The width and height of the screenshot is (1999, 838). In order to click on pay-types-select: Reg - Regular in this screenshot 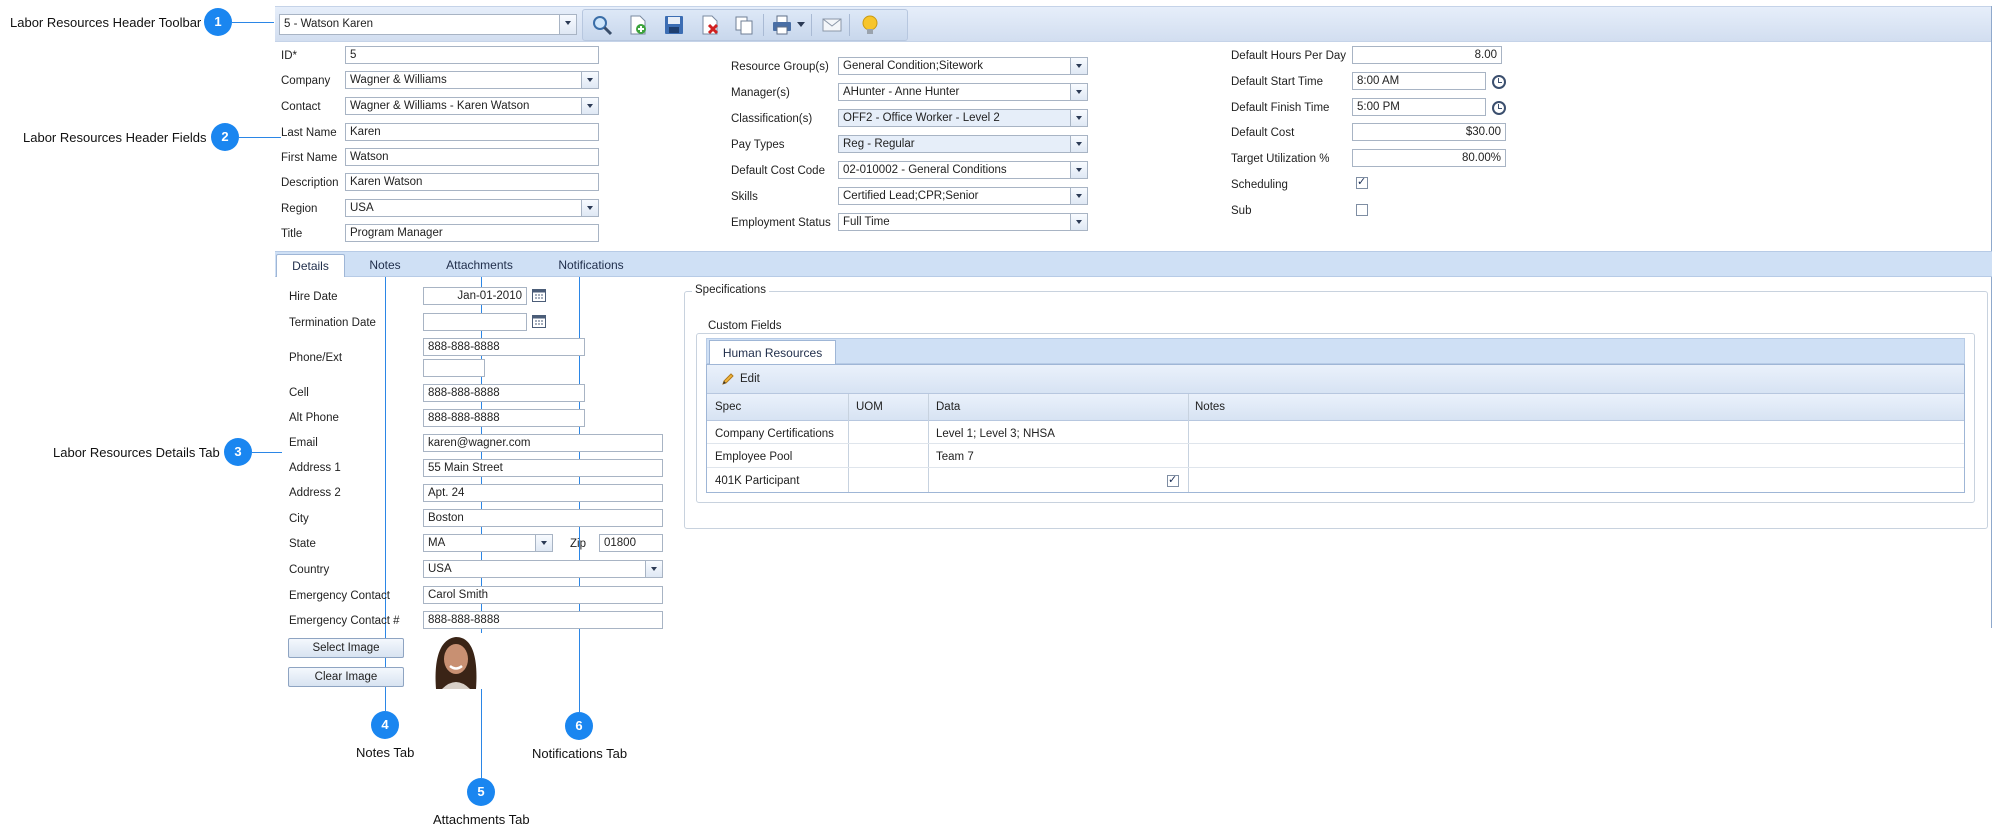, I will do `click(963, 144)`.